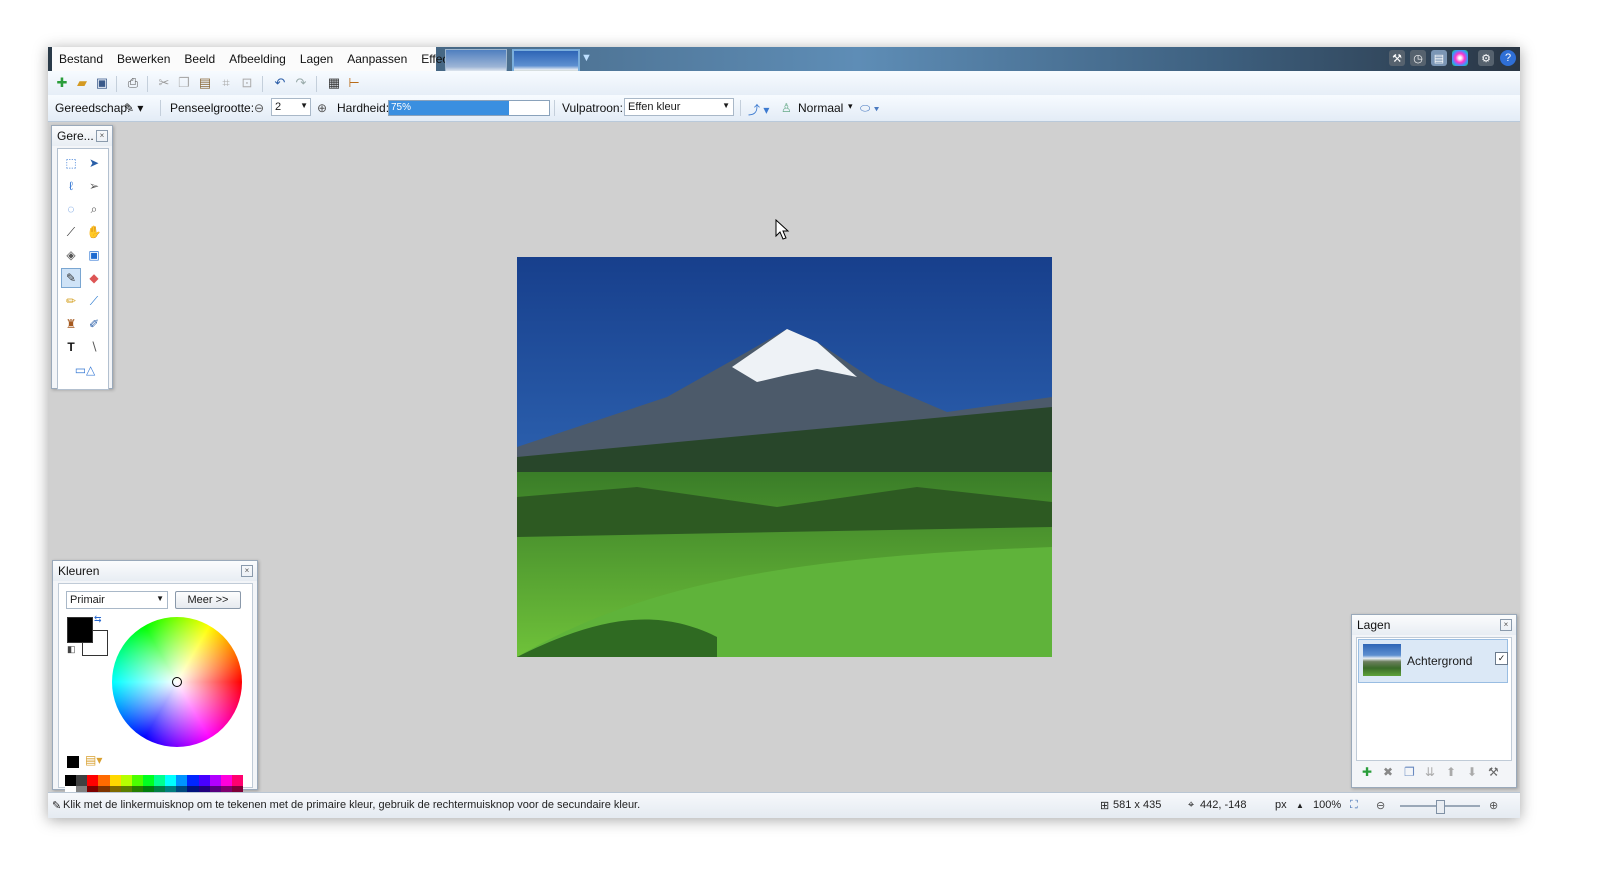 This screenshot has height=885, width=1600. What do you see at coordinates (94, 347) in the screenshot?
I see `line-curve-icon: ∖` at bounding box center [94, 347].